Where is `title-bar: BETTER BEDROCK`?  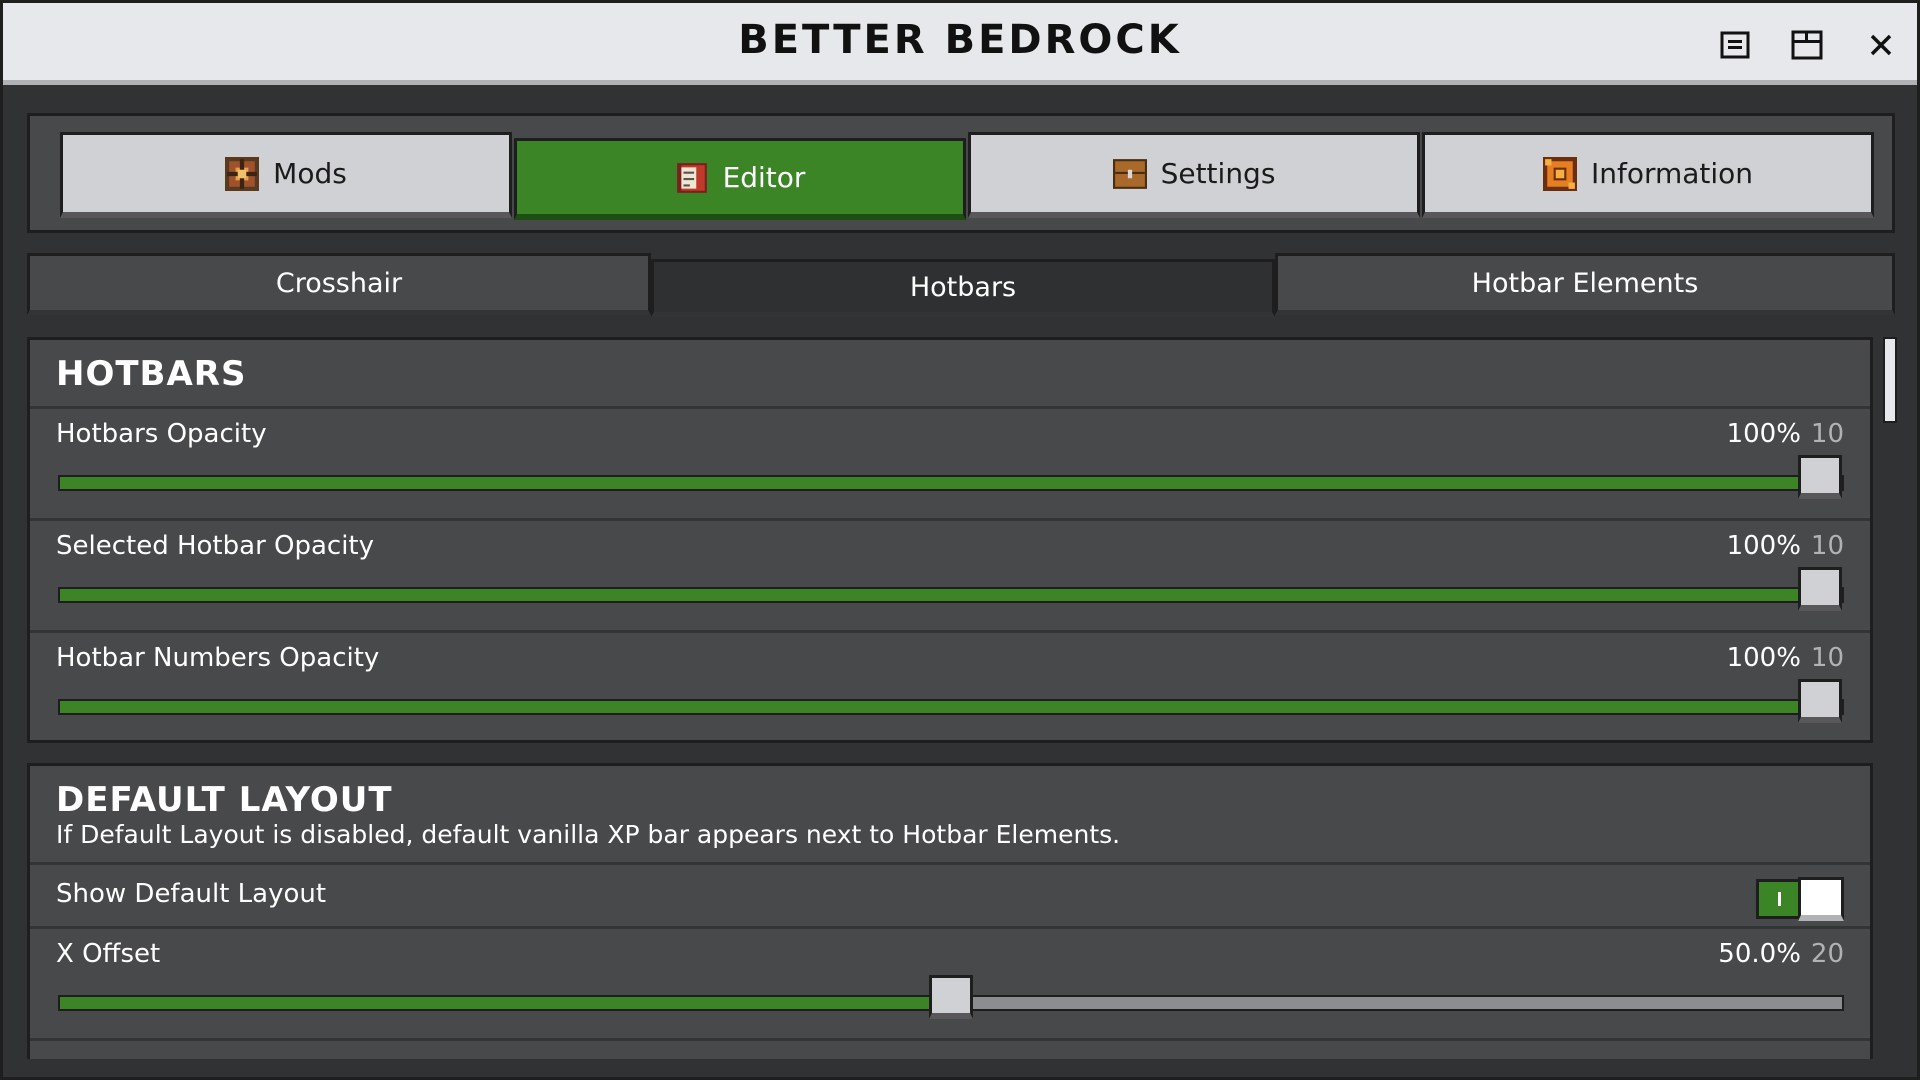
title-bar: BETTER BEDROCK is located at coordinates (960, 44).